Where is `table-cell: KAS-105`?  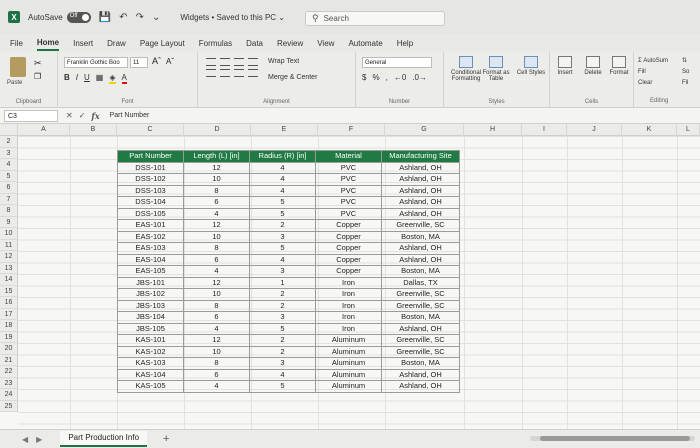 table-cell: KAS-105 is located at coordinates (150, 386).